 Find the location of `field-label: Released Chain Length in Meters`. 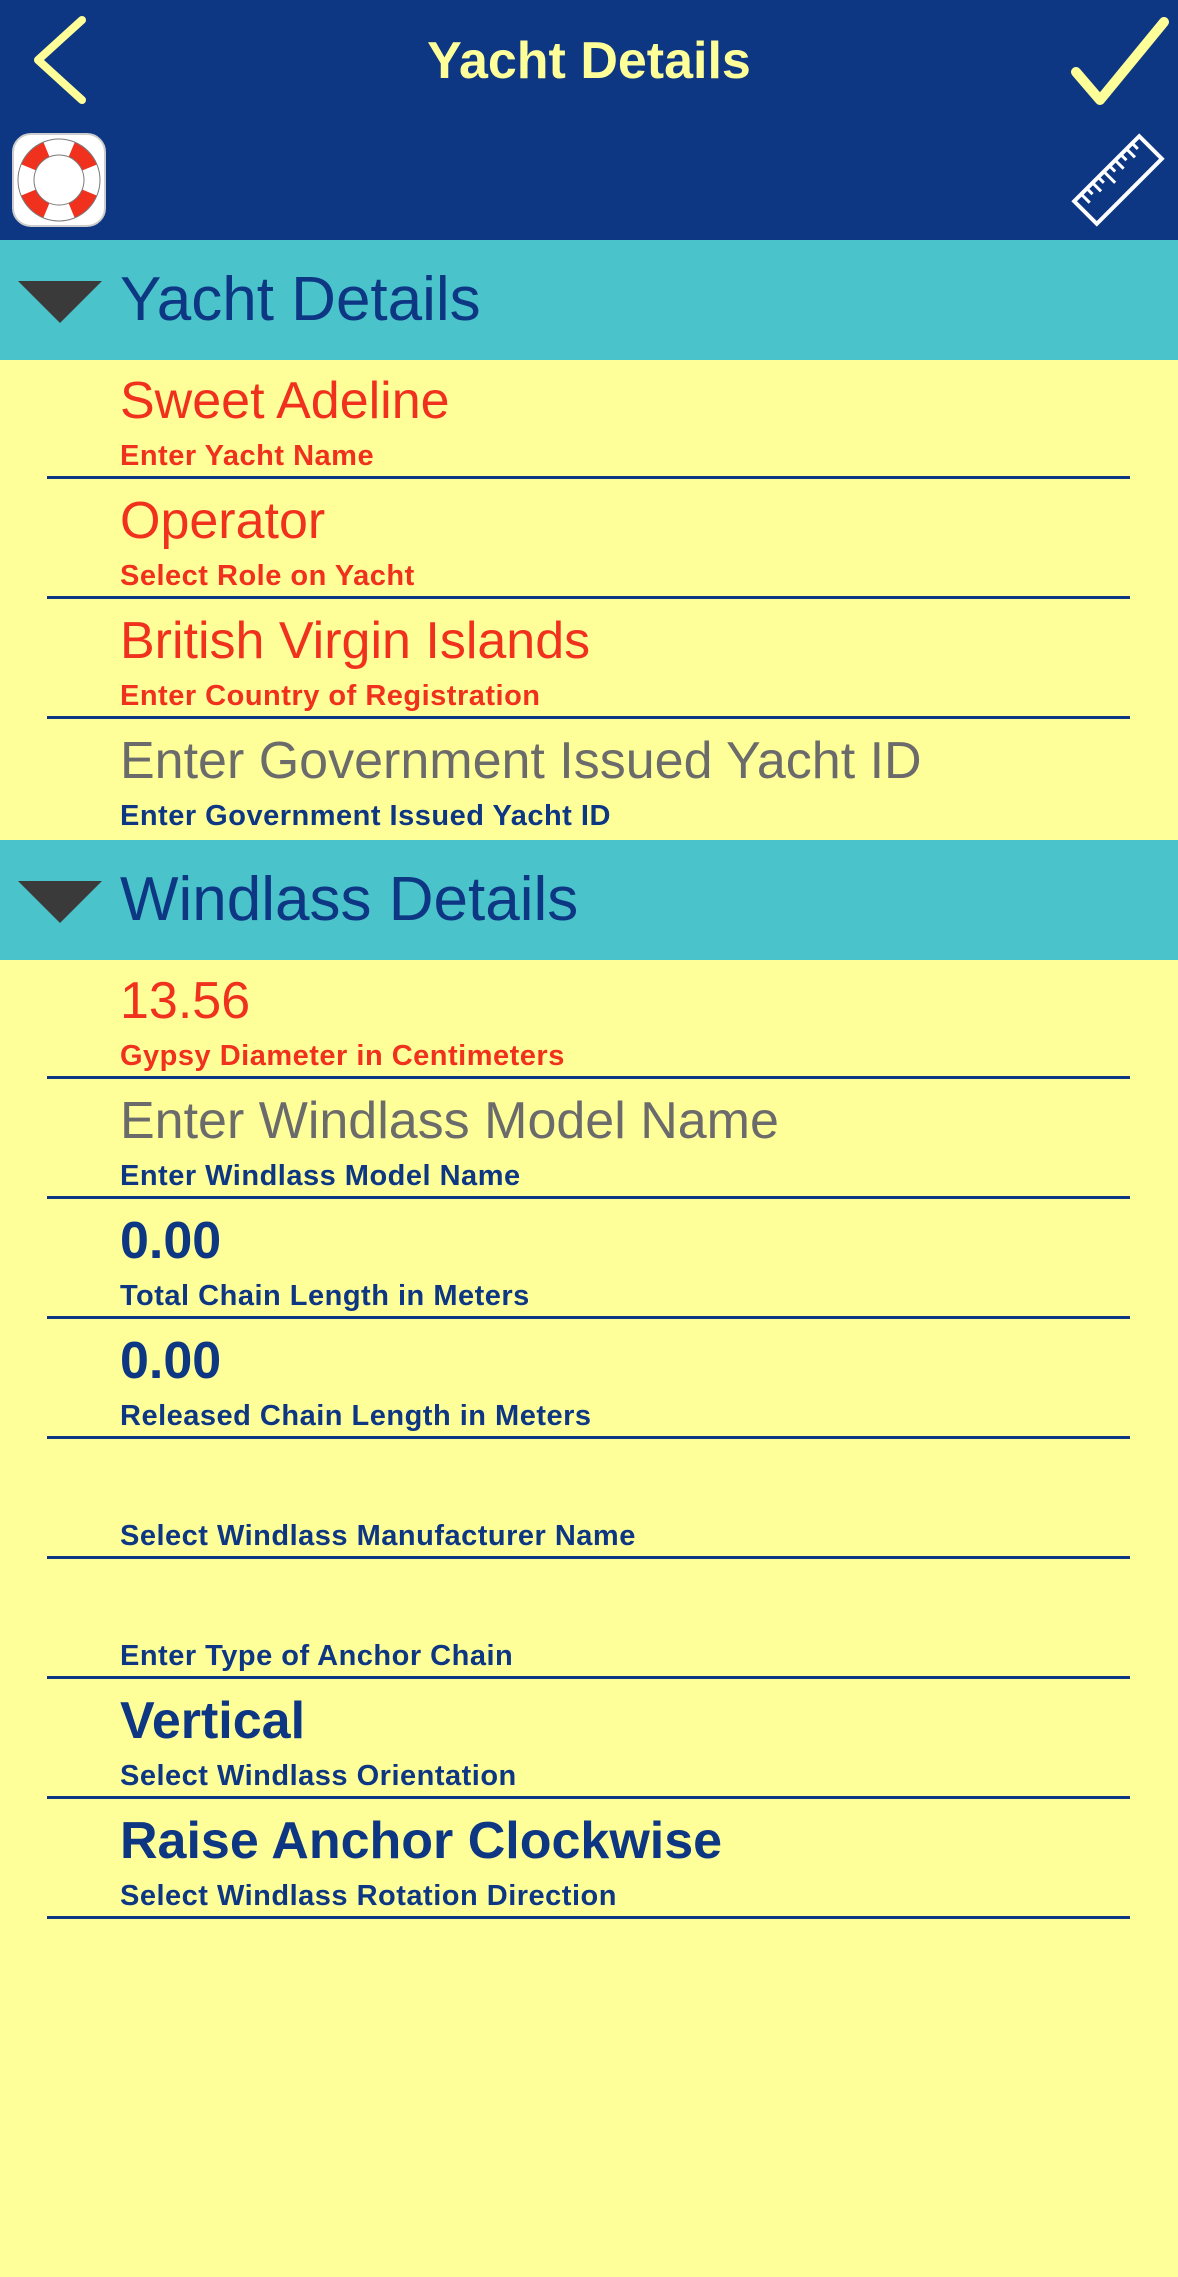

field-label: Released Chain Length in Meters is located at coordinates (356, 1416).